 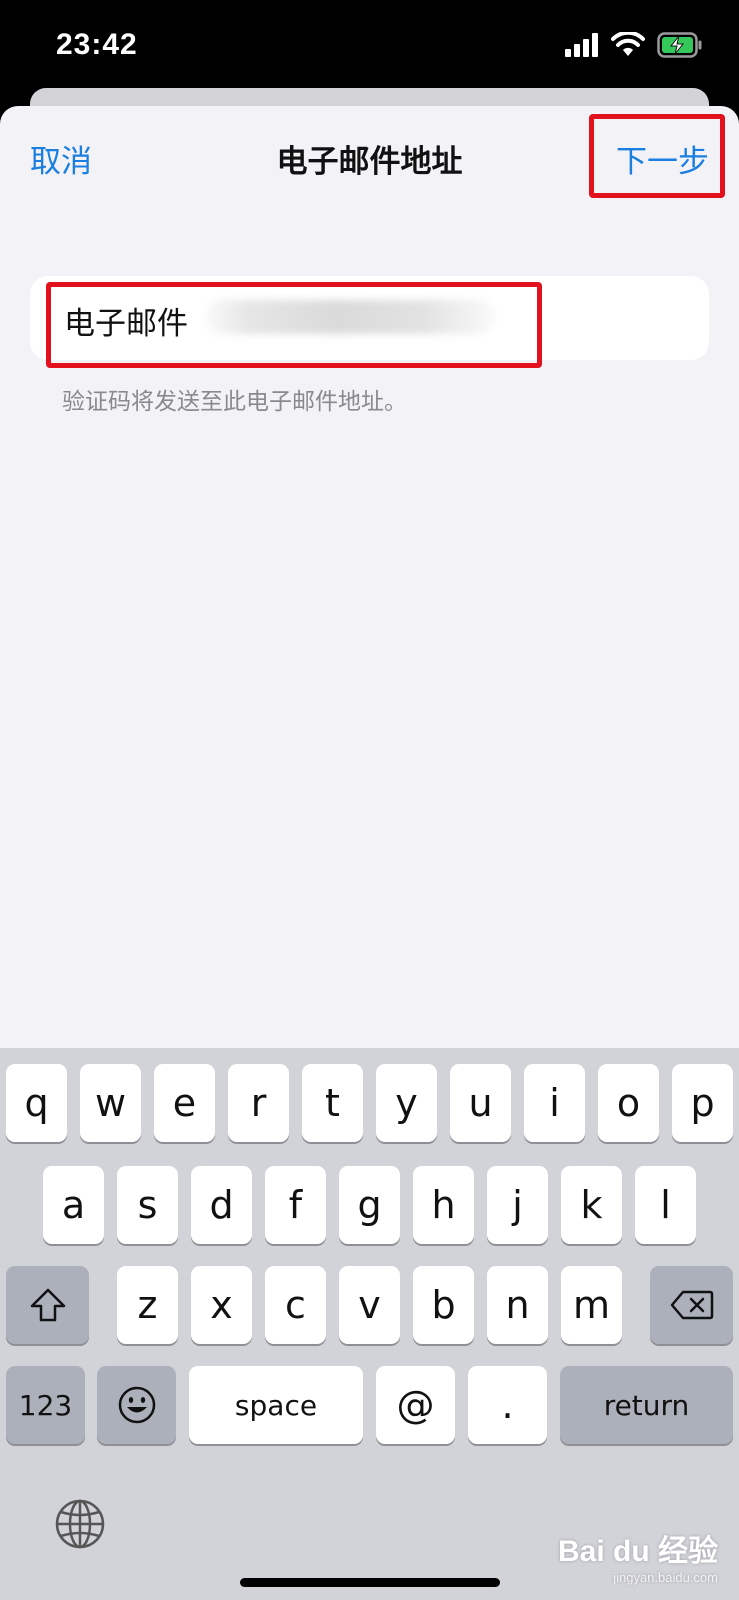 I want to click on key-a: a, so click(x=73, y=1205).